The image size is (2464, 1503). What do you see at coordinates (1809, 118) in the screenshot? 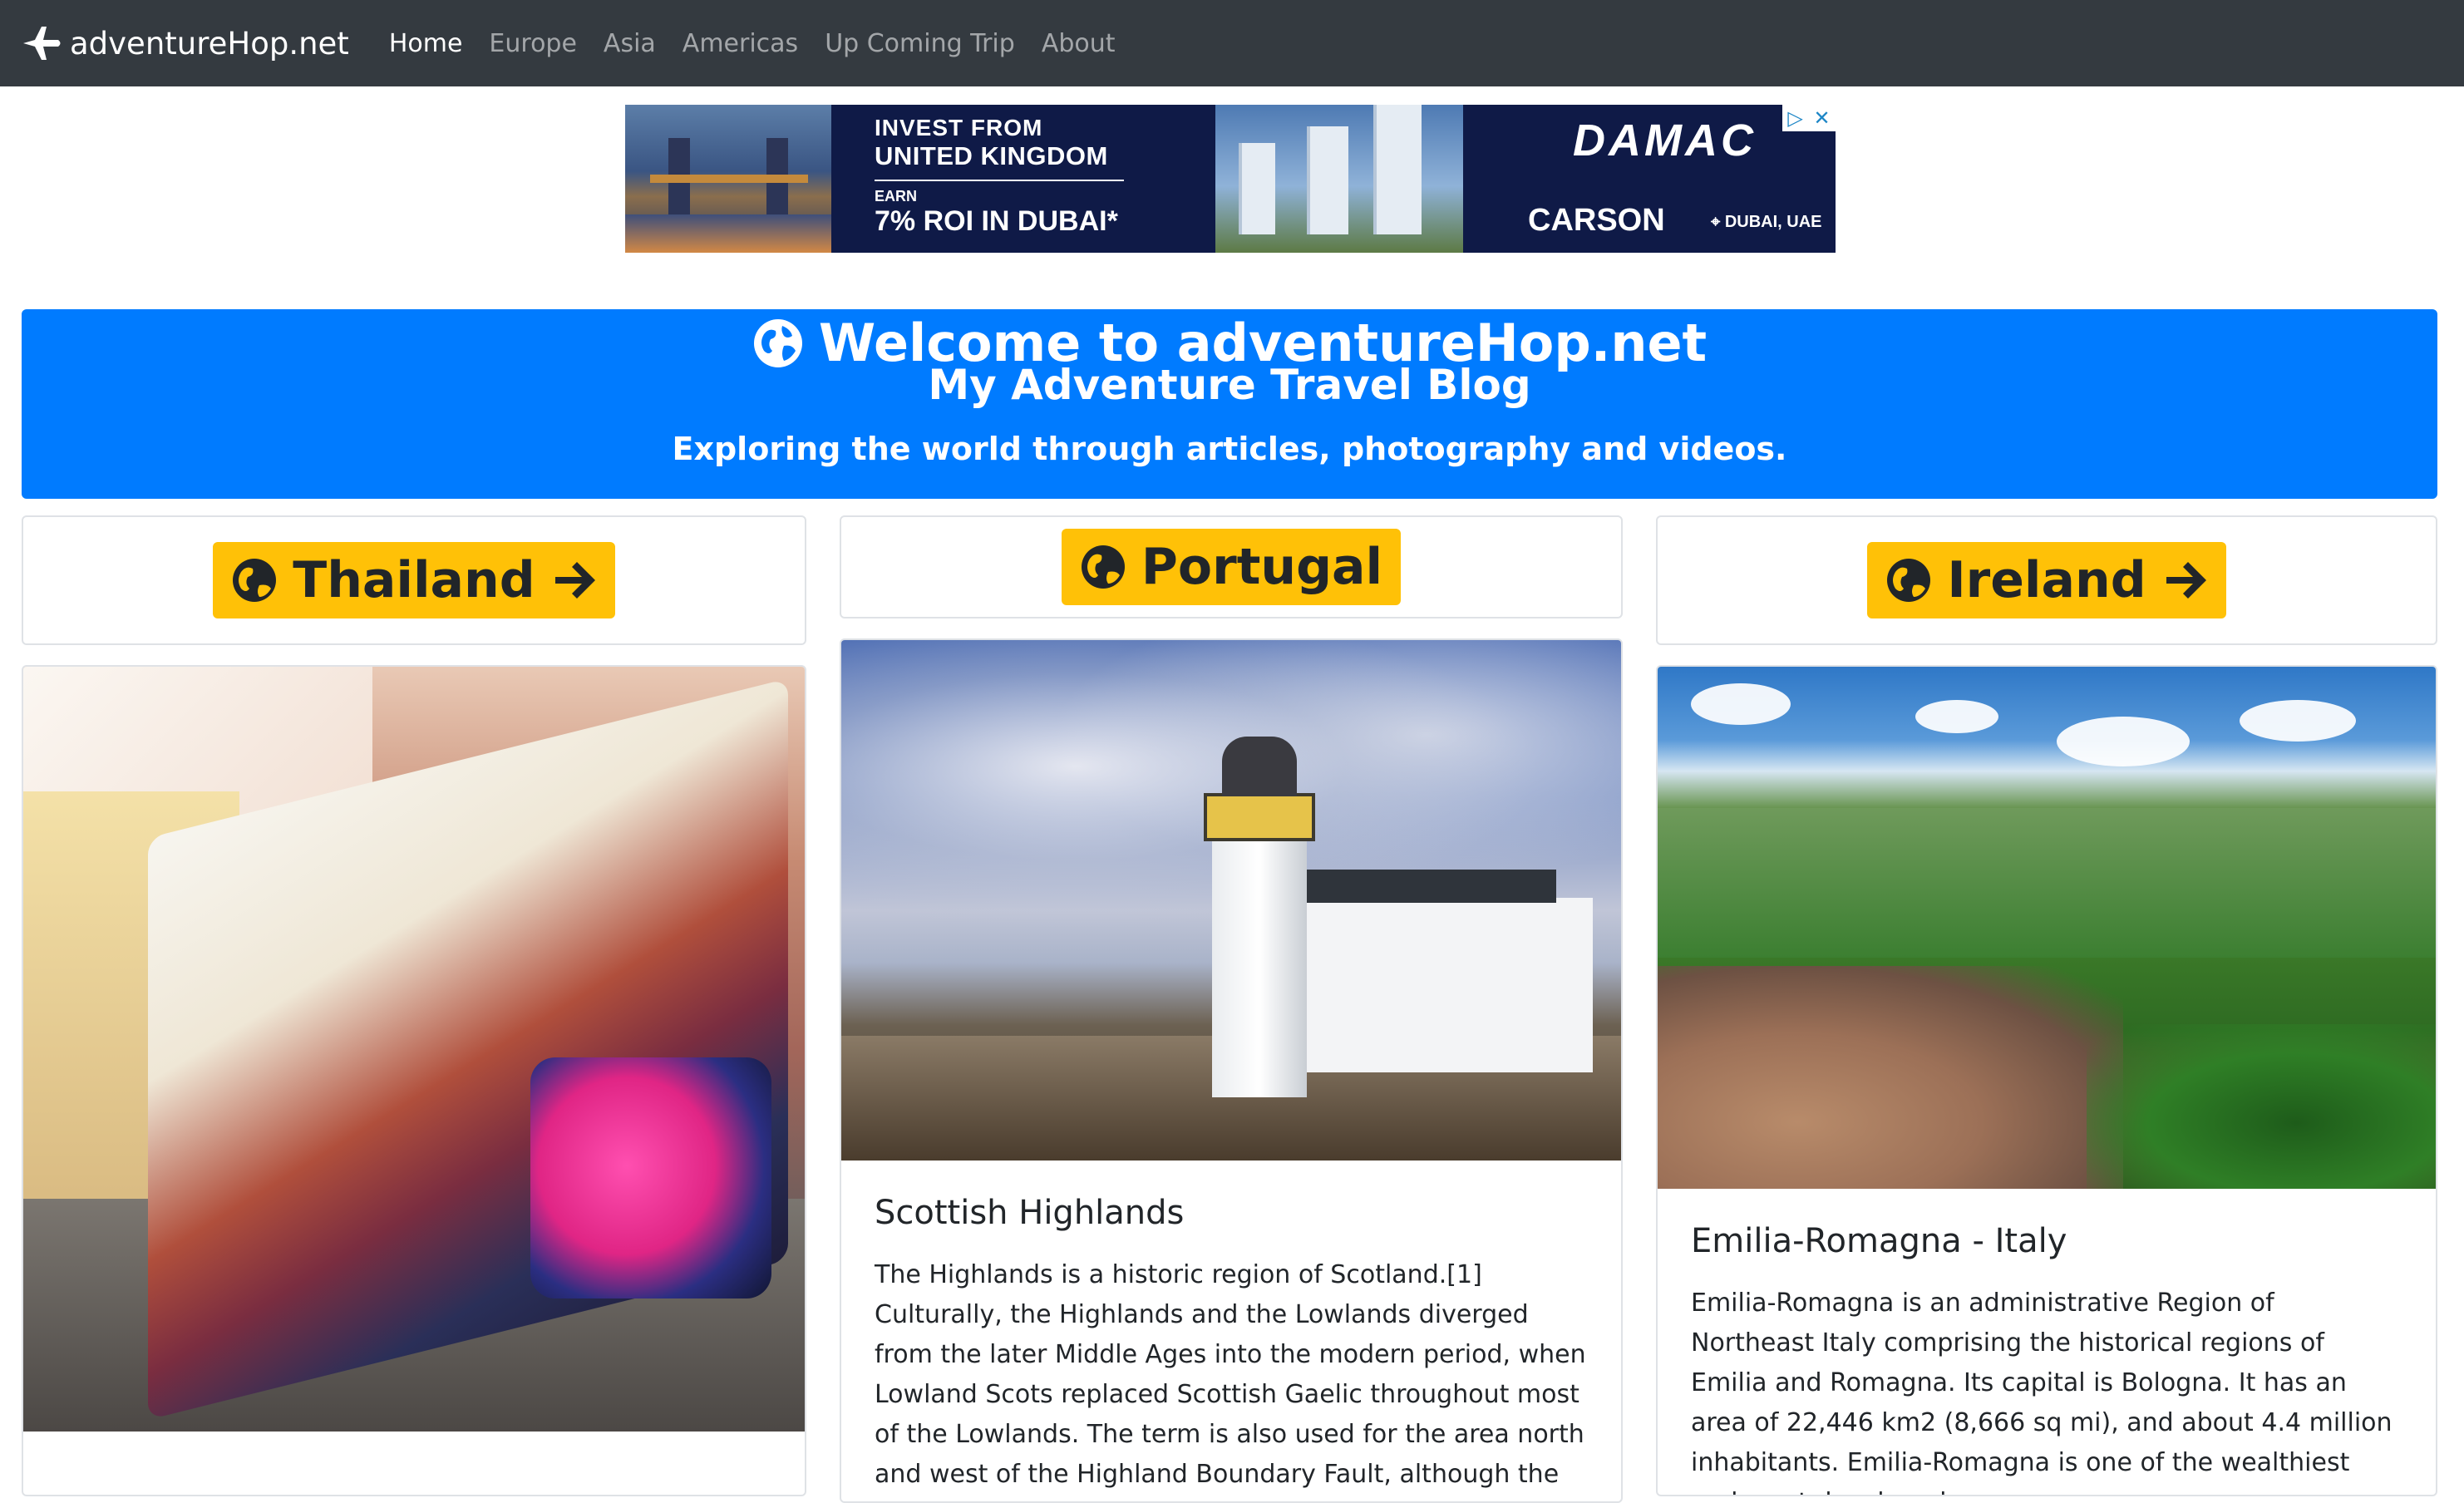
I see `ad-controls: ▷ ✕` at bounding box center [1809, 118].